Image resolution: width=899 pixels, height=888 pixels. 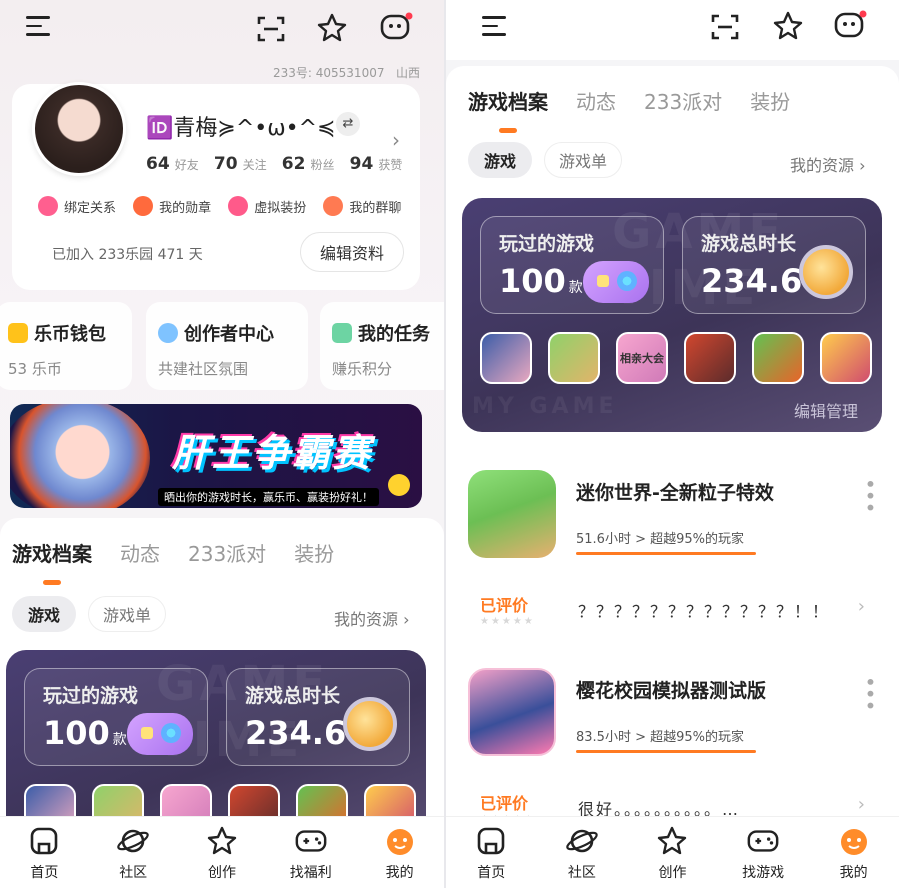 What do you see at coordinates (660, 539) in the screenshot?
I see `game-playtime: 51.6小时 > 超越95%的玩家` at bounding box center [660, 539].